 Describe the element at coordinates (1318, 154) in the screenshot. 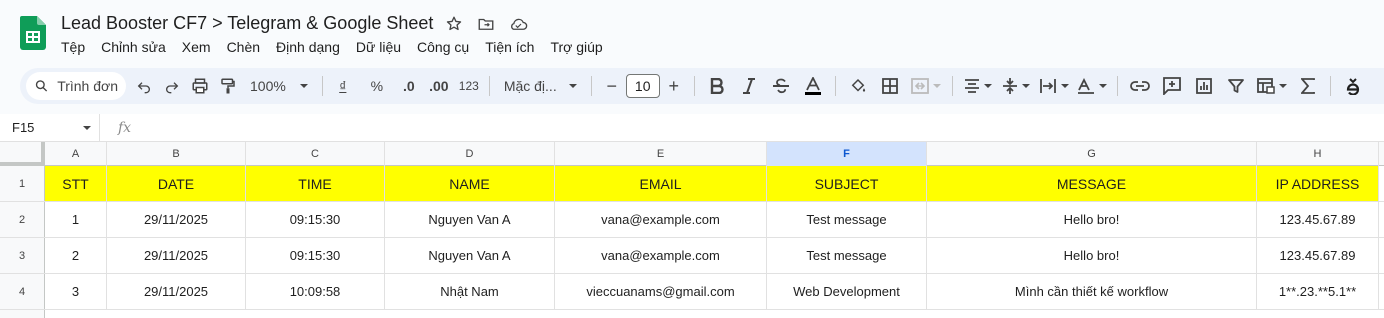

I see `column-header-h: H` at that location.